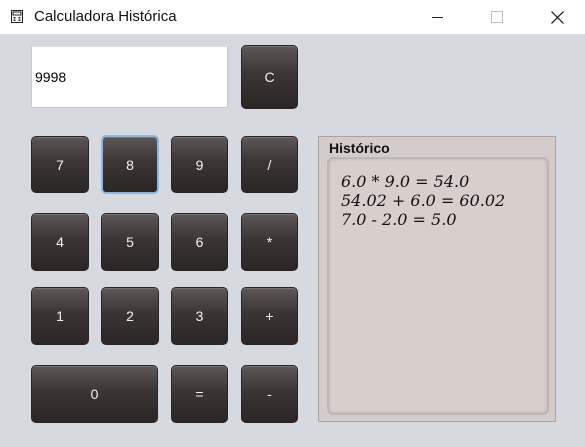  What do you see at coordinates (199, 316) in the screenshot?
I see `key-3-button: 3` at bounding box center [199, 316].